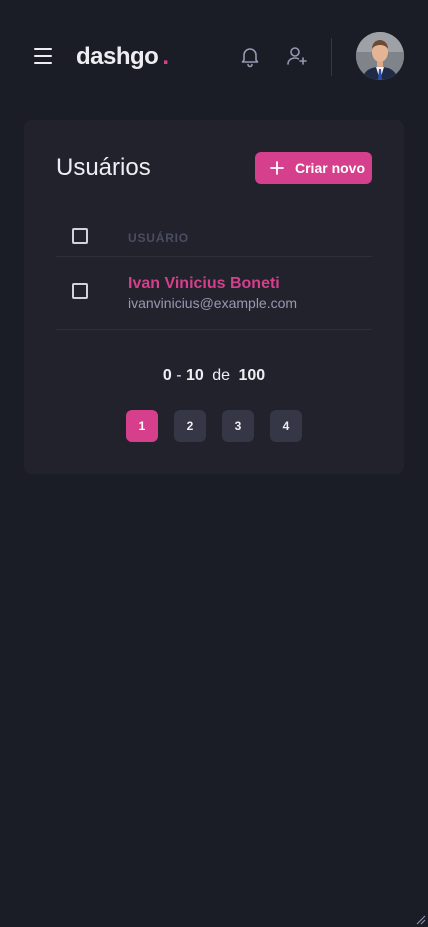 This screenshot has width=428, height=927. What do you see at coordinates (214, 426) in the screenshot?
I see `pagination: 1 2 3 4` at bounding box center [214, 426].